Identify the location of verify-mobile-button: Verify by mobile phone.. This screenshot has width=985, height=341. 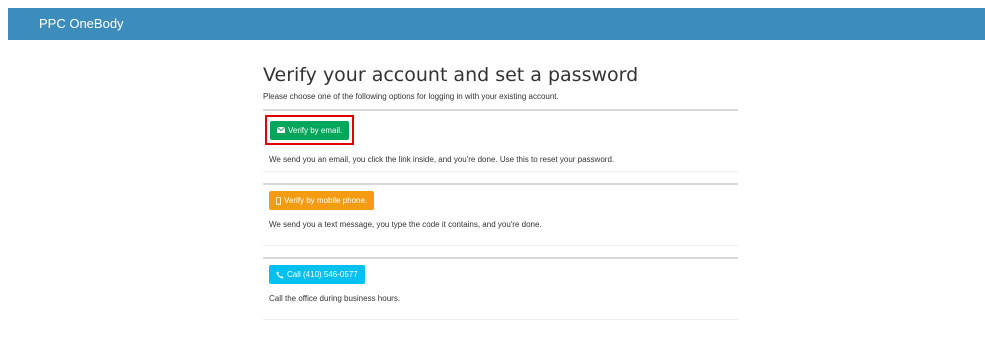
(322, 200).